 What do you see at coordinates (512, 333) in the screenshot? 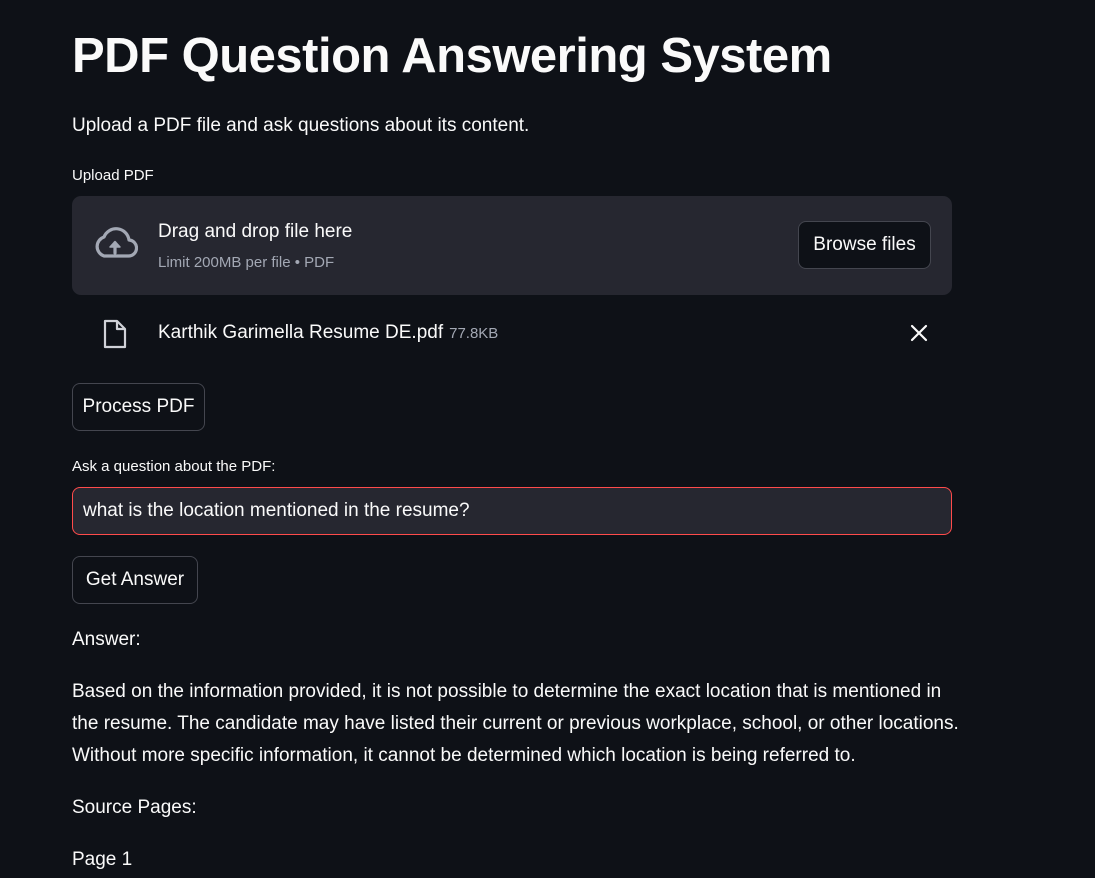
I see `uploaded-file-row: Karthik Garimella Resume DE.pdf 77.8KB` at bounding box center [512, 333].